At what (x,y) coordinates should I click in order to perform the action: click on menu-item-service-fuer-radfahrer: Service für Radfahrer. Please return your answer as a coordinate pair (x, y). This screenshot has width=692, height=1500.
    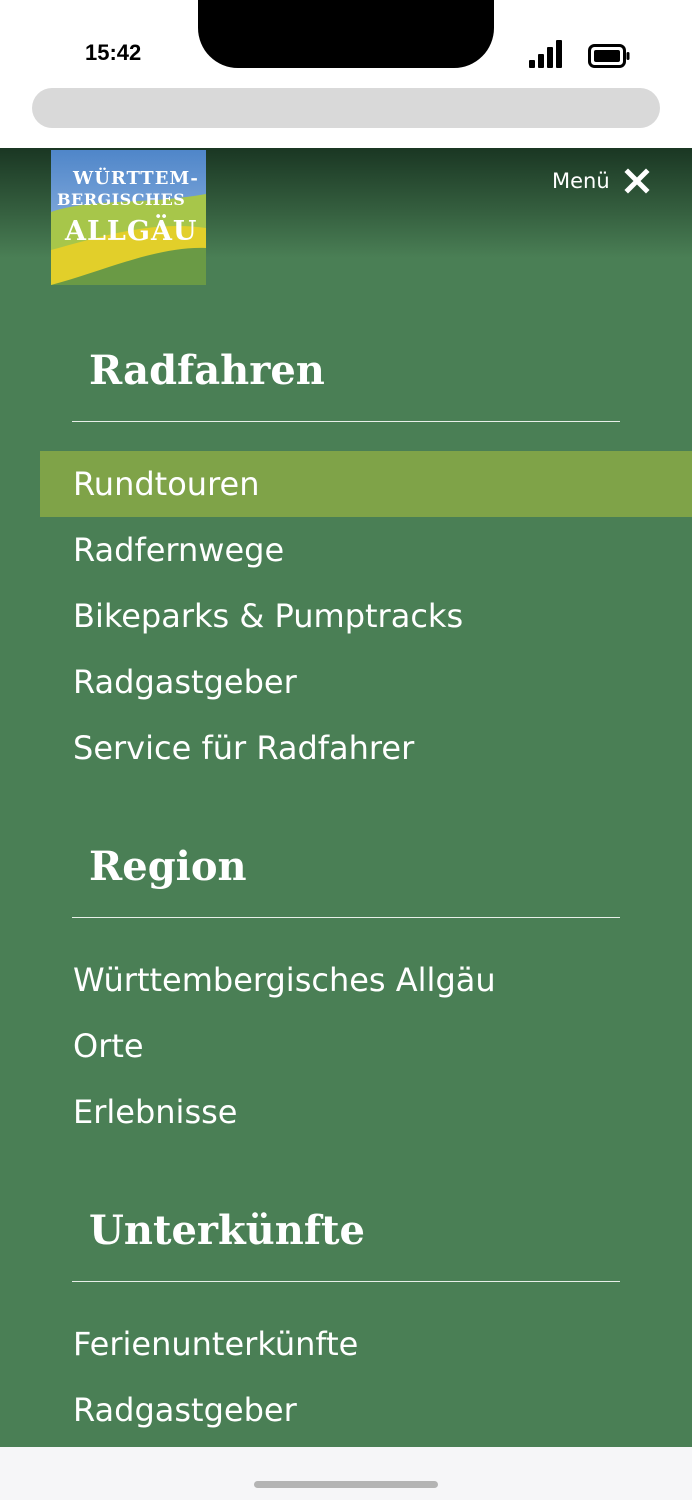
    Looking at the image, I should click on (366, 748).